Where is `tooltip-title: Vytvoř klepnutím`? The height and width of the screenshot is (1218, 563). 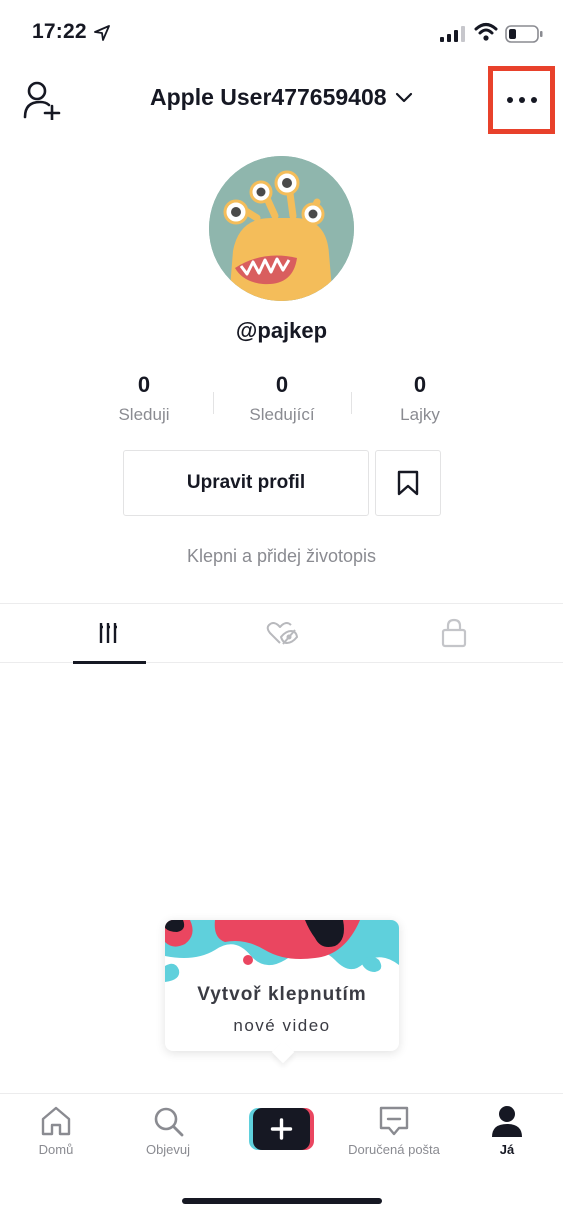 tooltip-title: Vytvoř klepnutím is located at coordinates (282, 994).